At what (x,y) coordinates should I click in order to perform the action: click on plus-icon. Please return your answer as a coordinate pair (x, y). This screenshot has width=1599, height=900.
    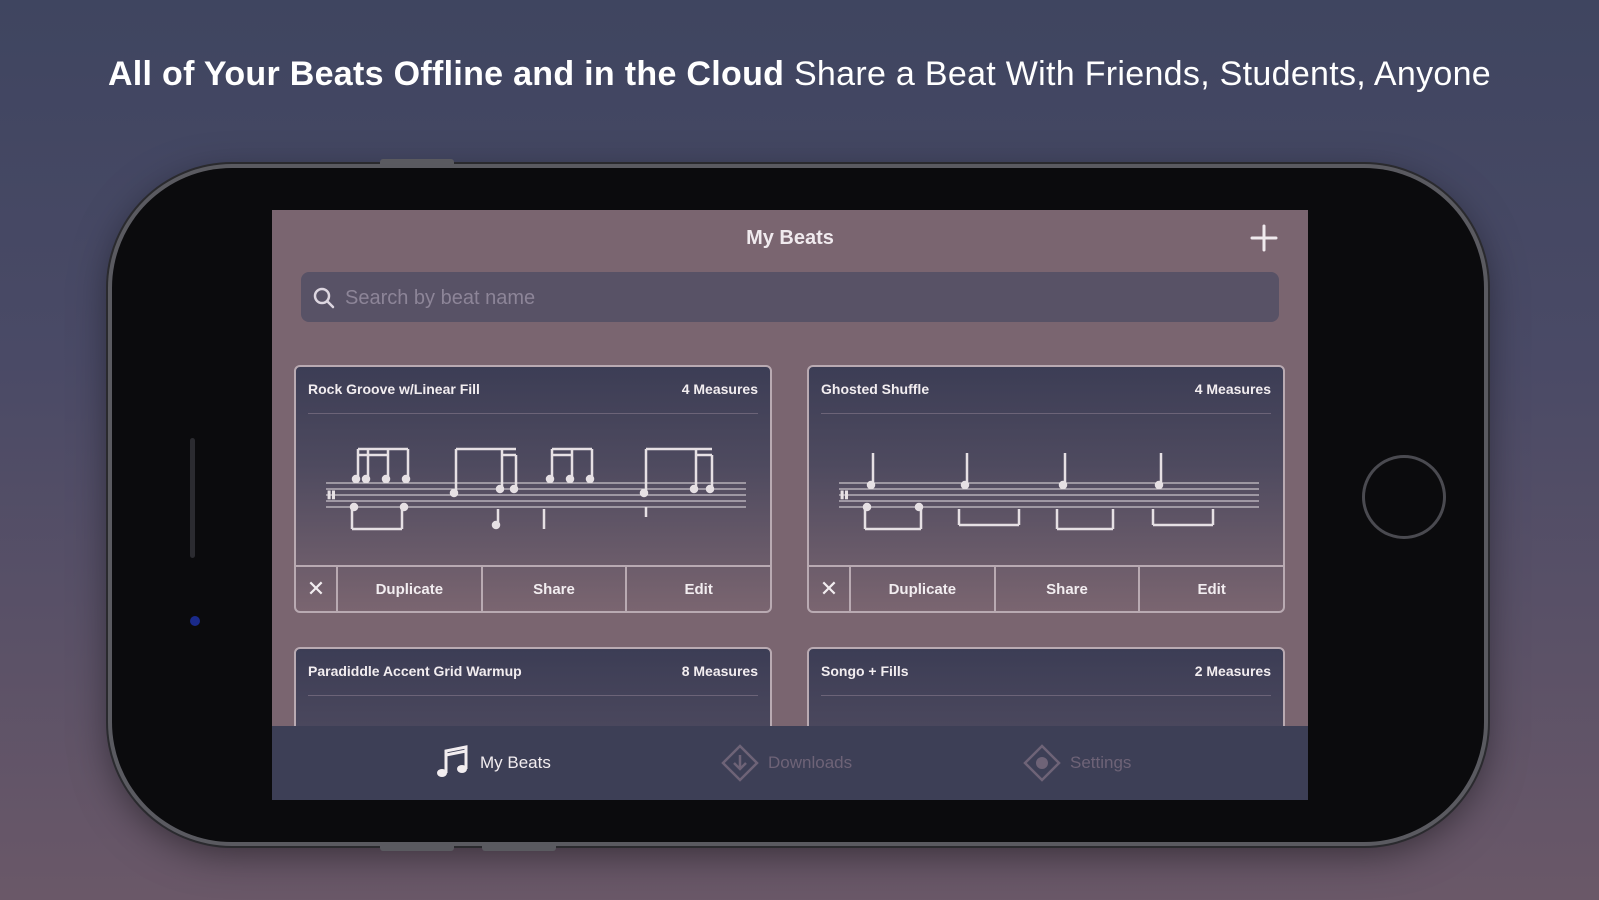
    Looking at the image, I should click on (1264, 238).